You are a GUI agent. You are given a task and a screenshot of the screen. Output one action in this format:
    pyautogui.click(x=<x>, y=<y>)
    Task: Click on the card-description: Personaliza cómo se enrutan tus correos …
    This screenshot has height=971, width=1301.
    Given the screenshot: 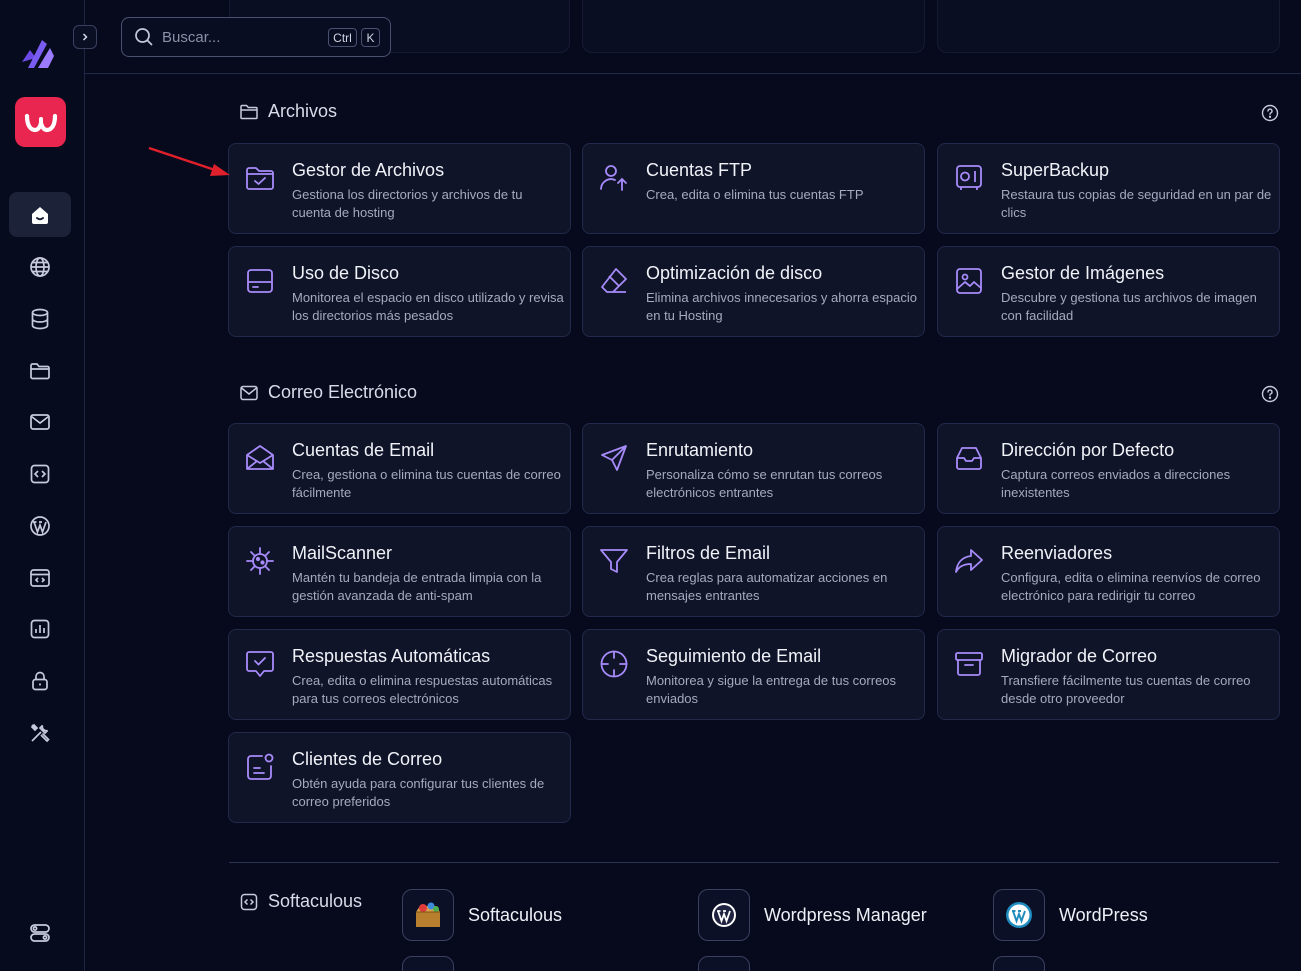 What is the action you would take?
    pyautogui.click(x=764, y=483)
    